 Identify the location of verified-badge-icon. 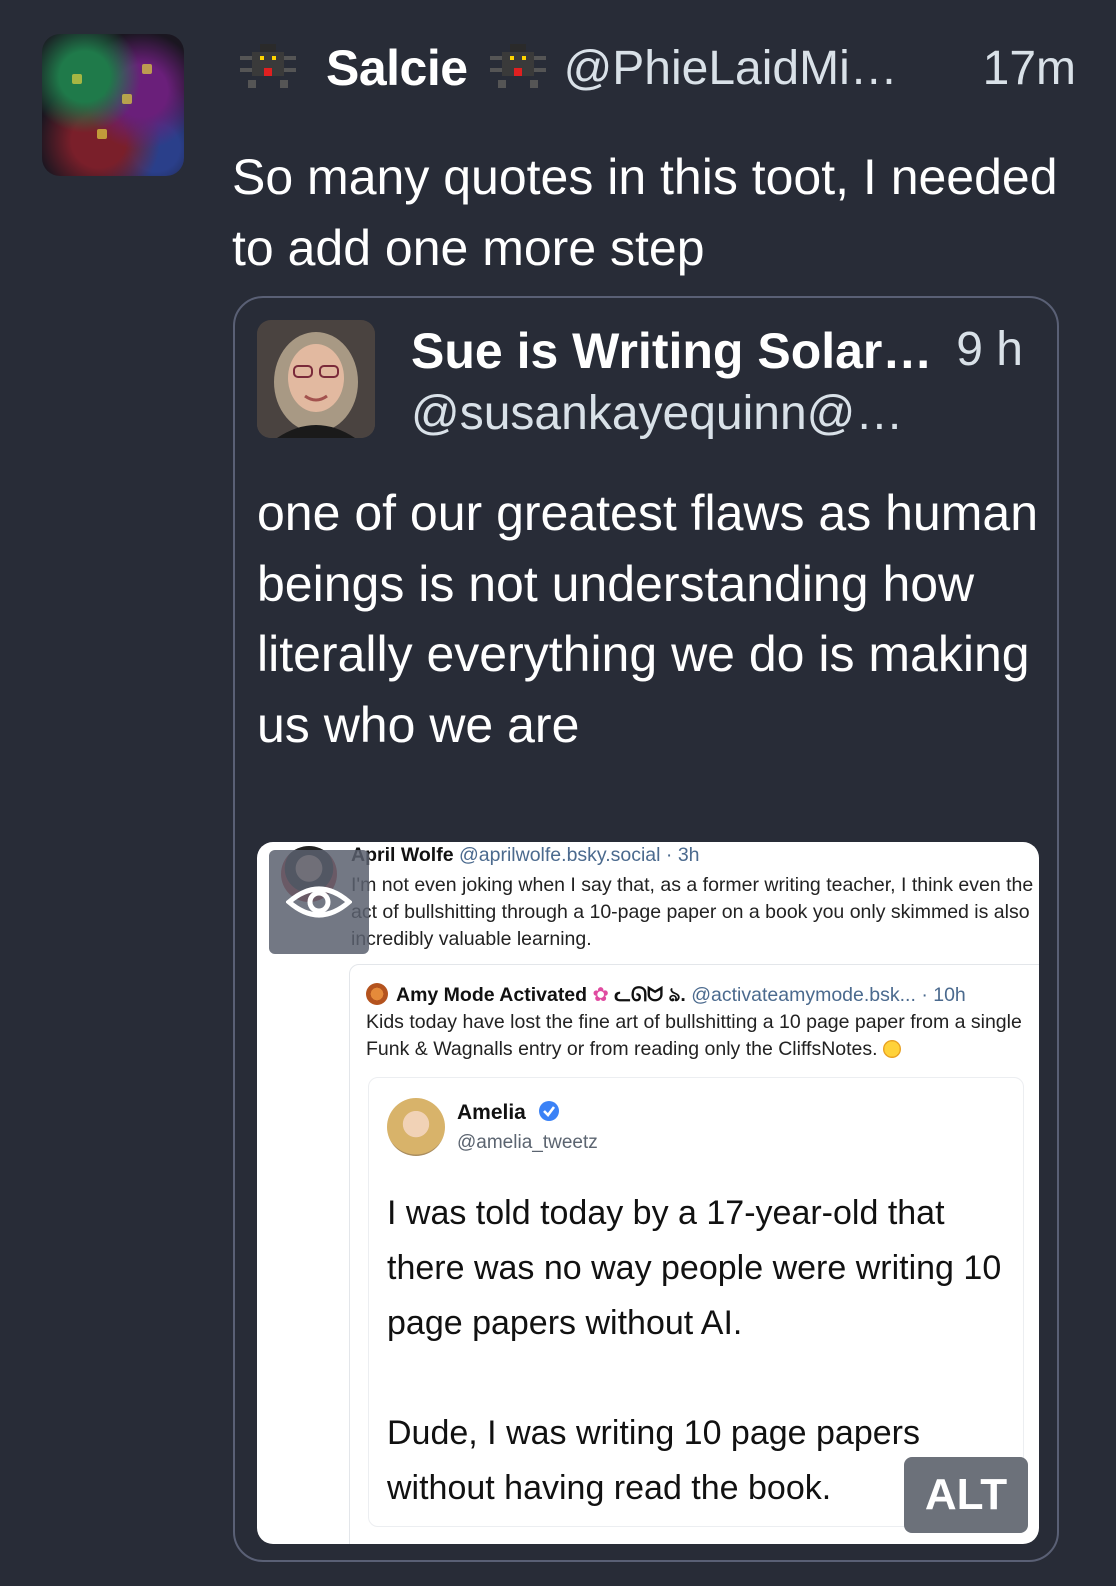
(548, 1111).